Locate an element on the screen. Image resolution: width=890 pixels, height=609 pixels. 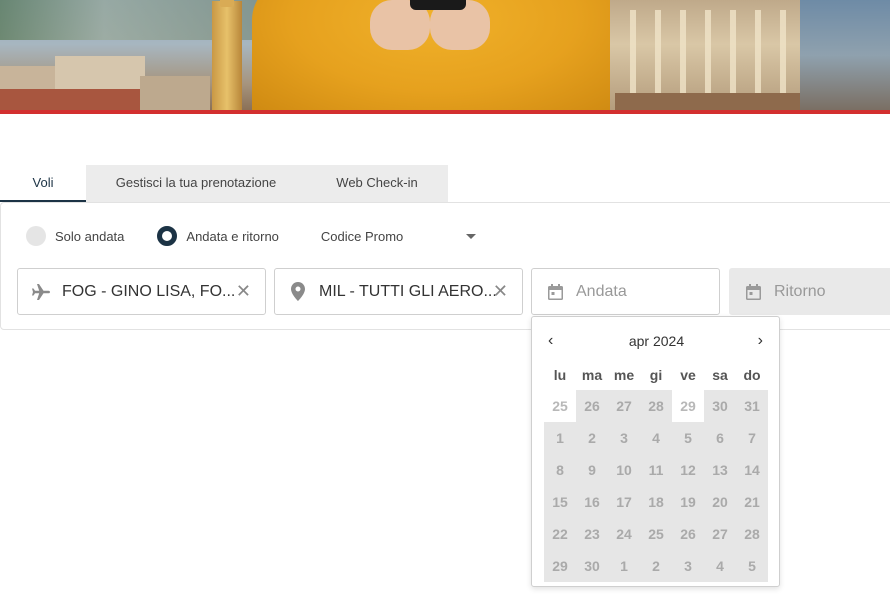
calendar-day: 24 is located at coordinates (624, 534).